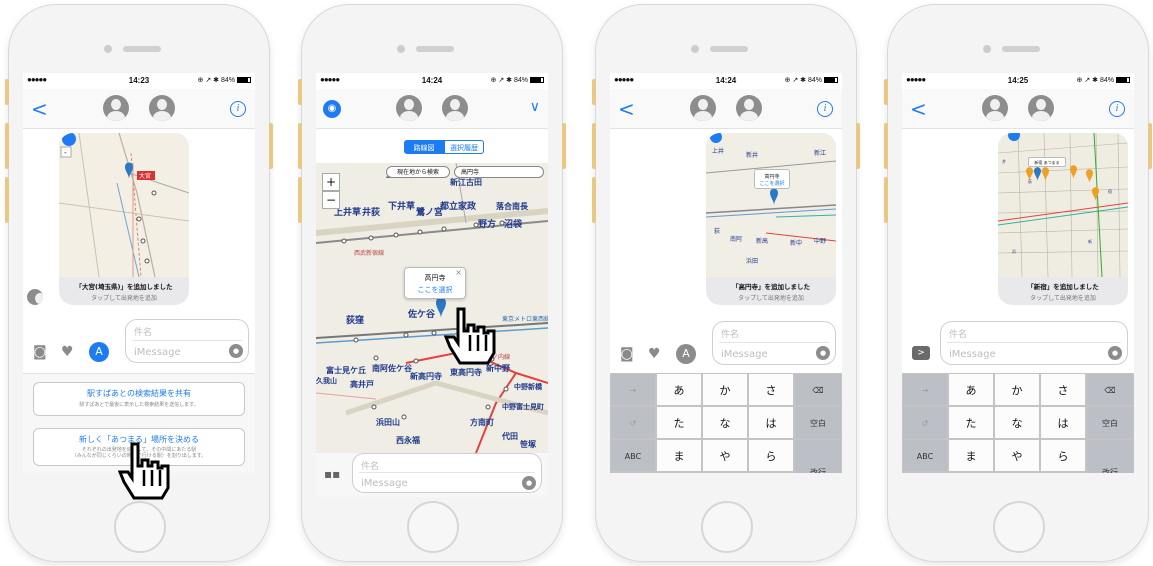  I want to click on map-message-bubble: 大宮 - 「大宮(埼玉県)」を追加しました タップして出発地を追加, so click(124, 219).